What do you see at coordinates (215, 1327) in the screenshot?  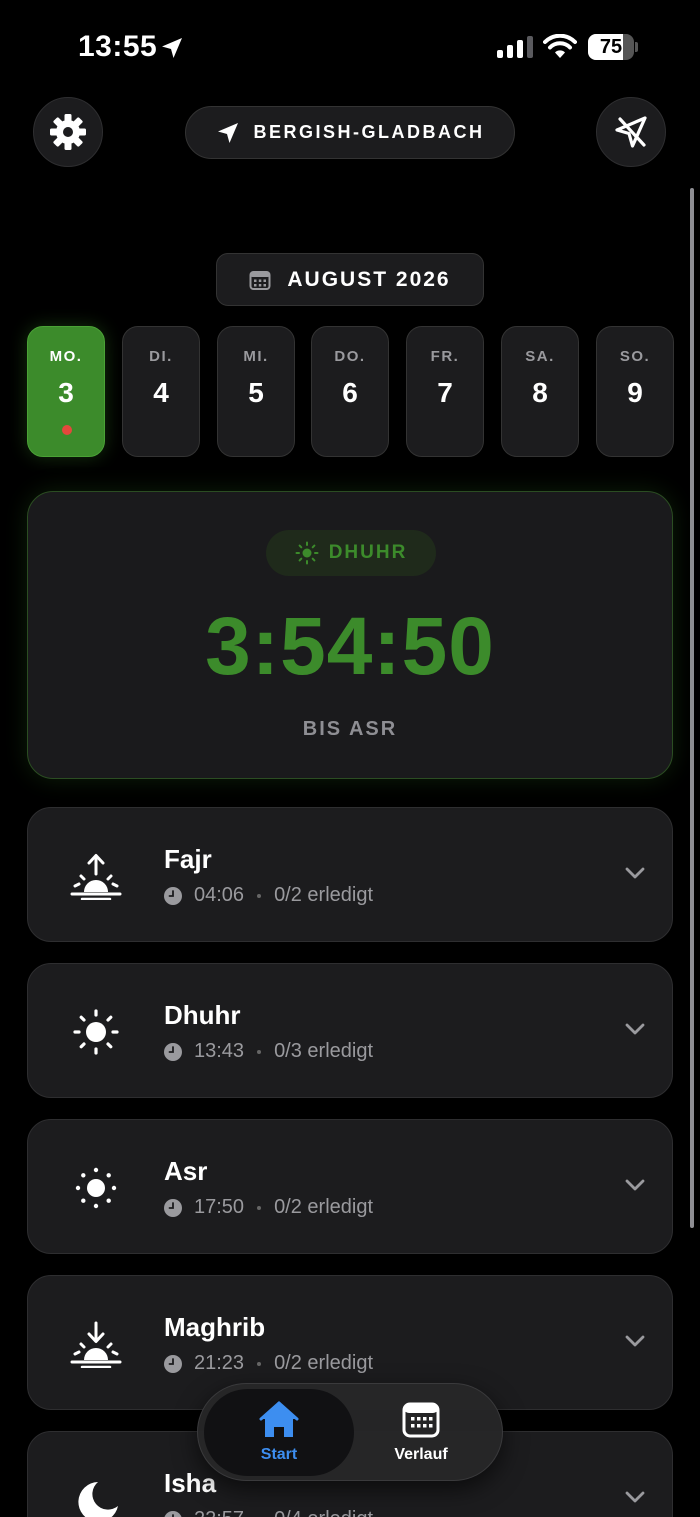 I see `prayer-name: Maghrib` at bounding box center [215, 1327].